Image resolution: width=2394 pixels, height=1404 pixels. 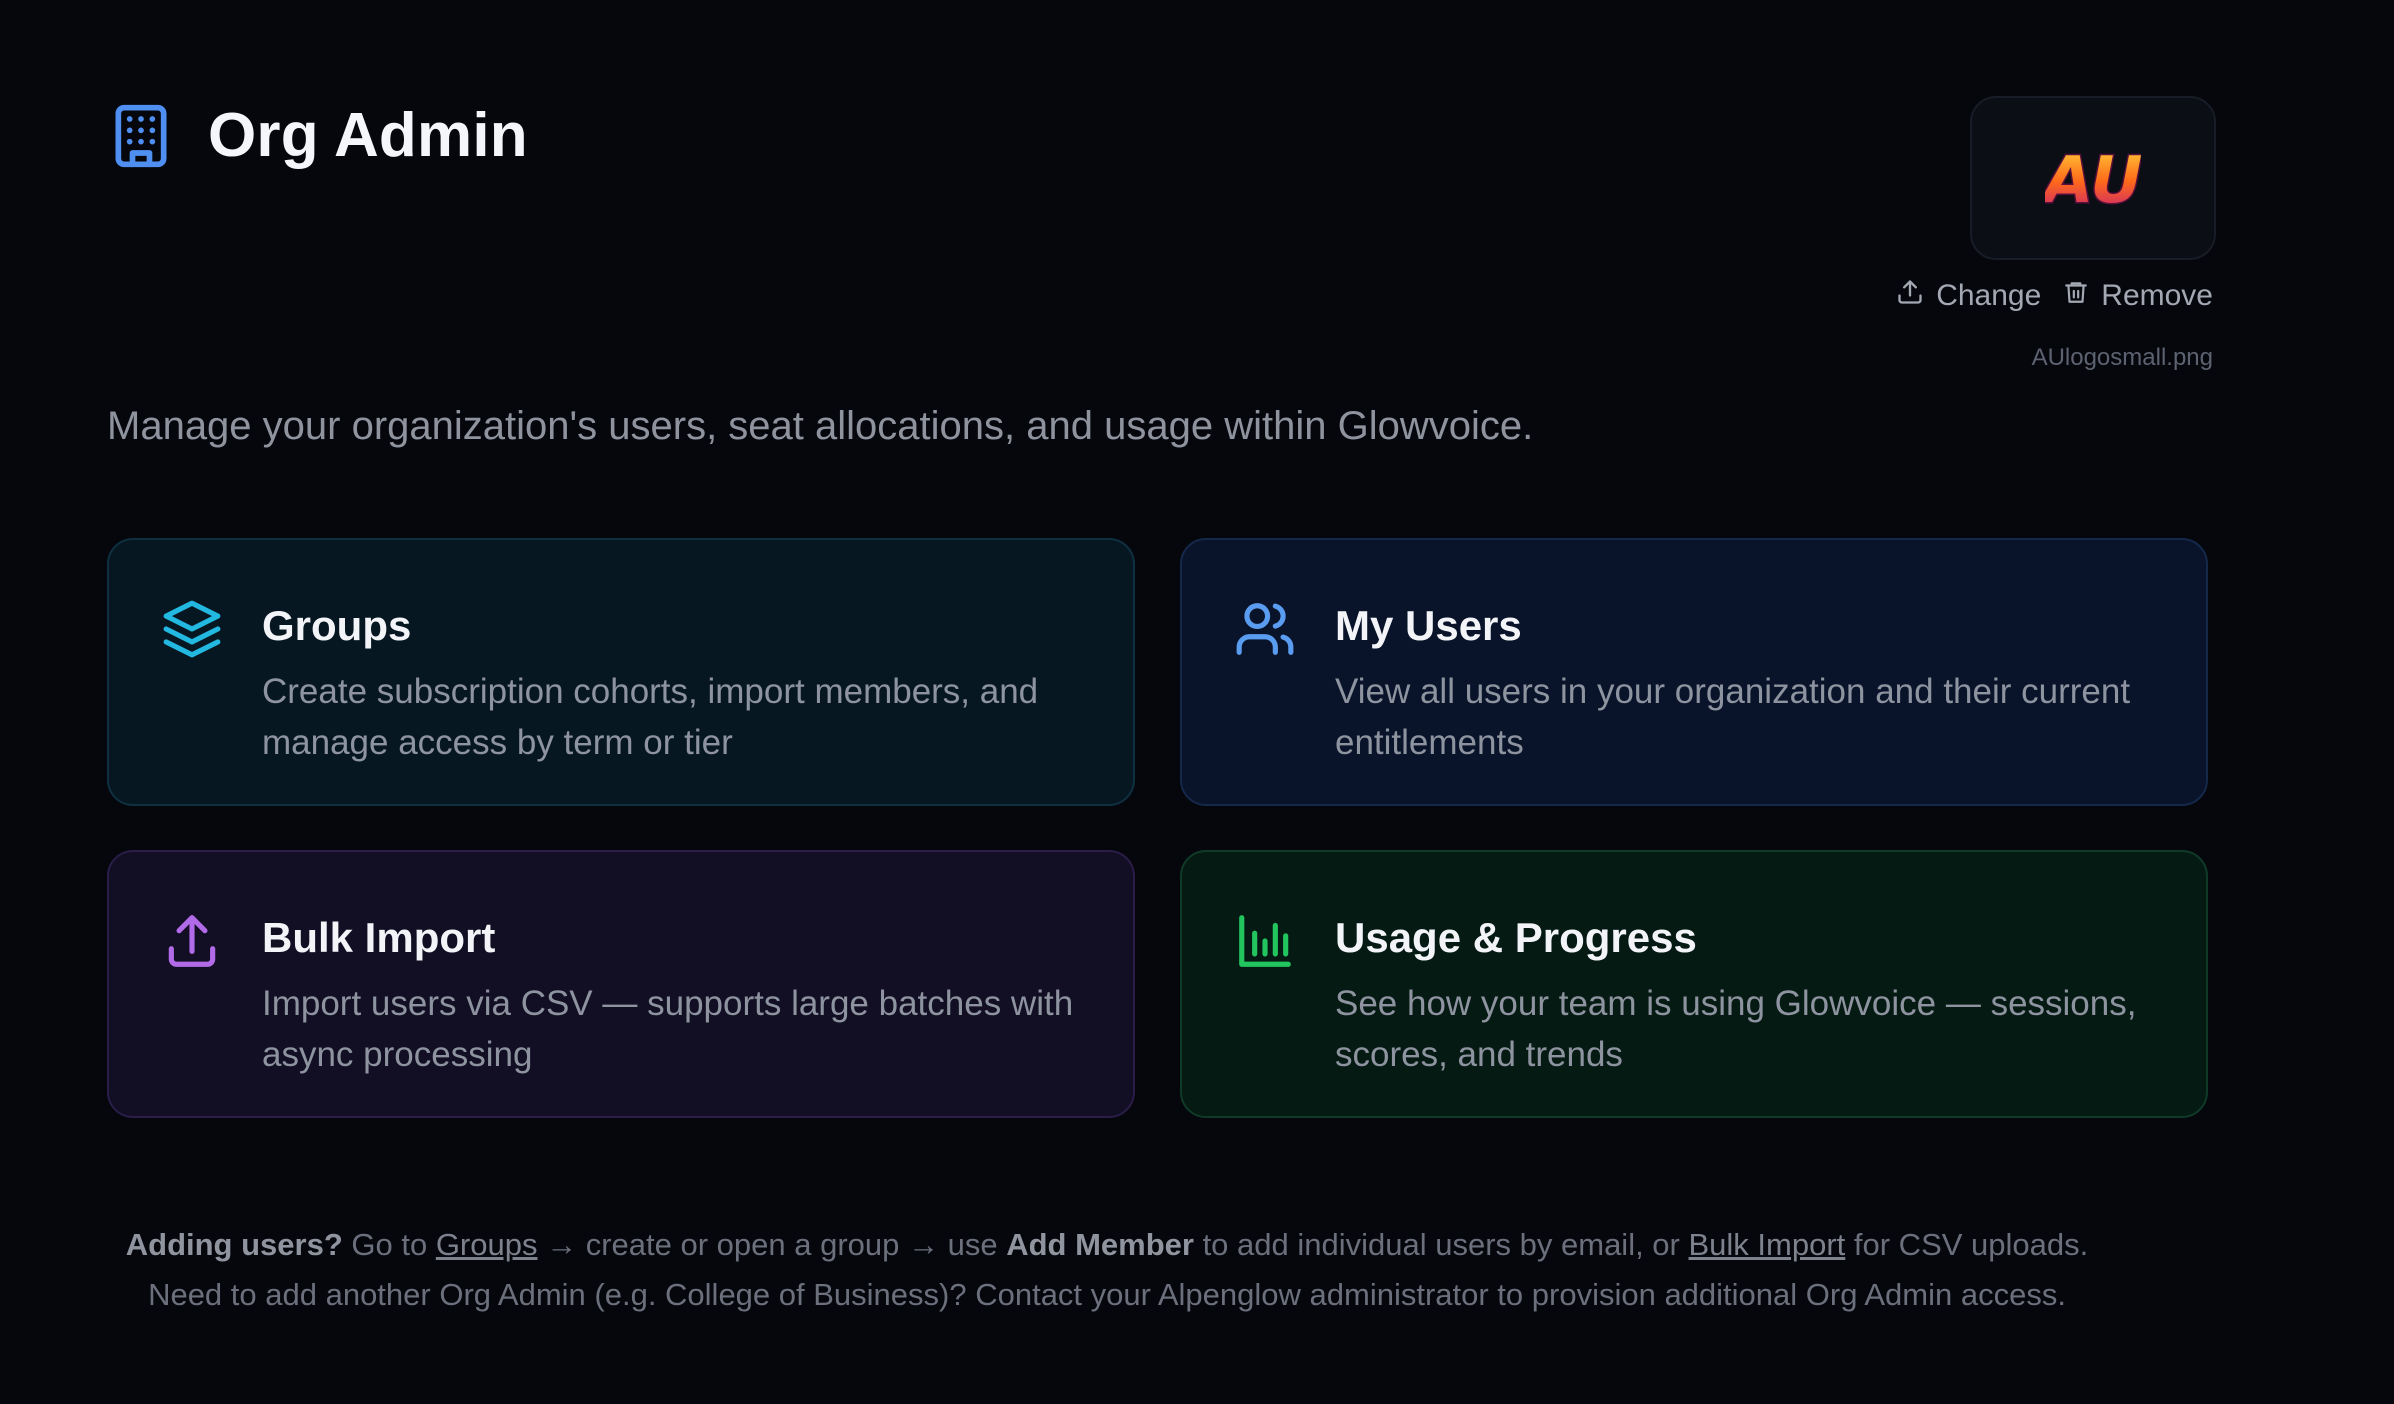 What do you see at coordinates (1265, 941) in the screenshot?
I see `bar-chart-icon` at bounding box center [1265, 941].